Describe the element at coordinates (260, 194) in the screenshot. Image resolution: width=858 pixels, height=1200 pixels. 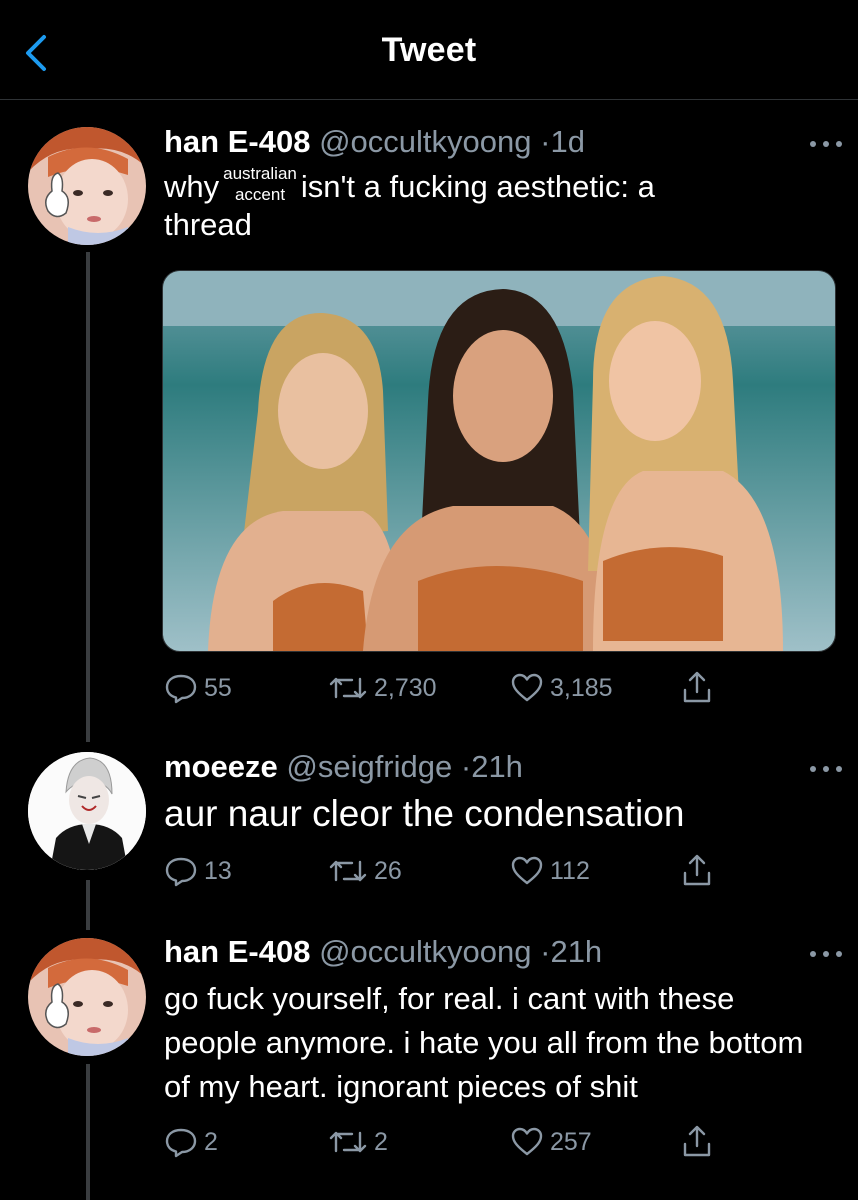
I see `overlay-line: accent` at that location.